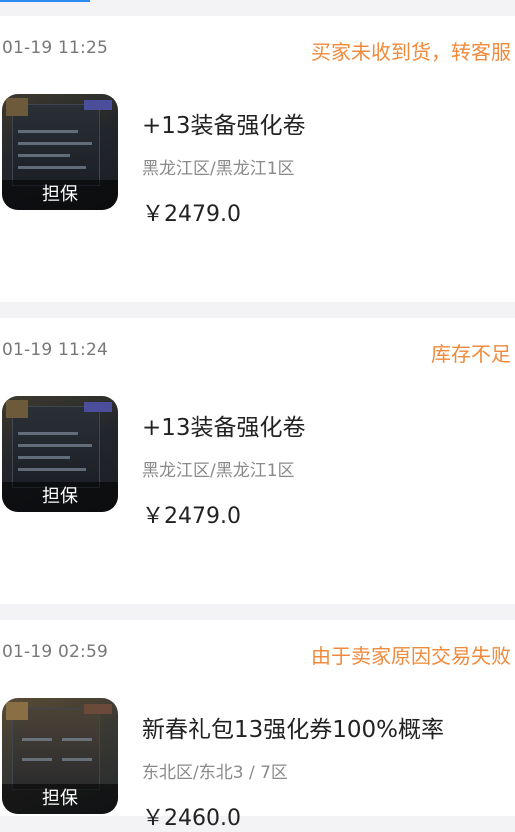 This screenshot has width=515, height=832. I want to click on active-tab-indicator, so click(45, 1).